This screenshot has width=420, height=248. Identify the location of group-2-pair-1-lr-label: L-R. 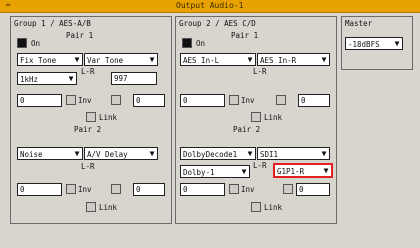
(260, 71).